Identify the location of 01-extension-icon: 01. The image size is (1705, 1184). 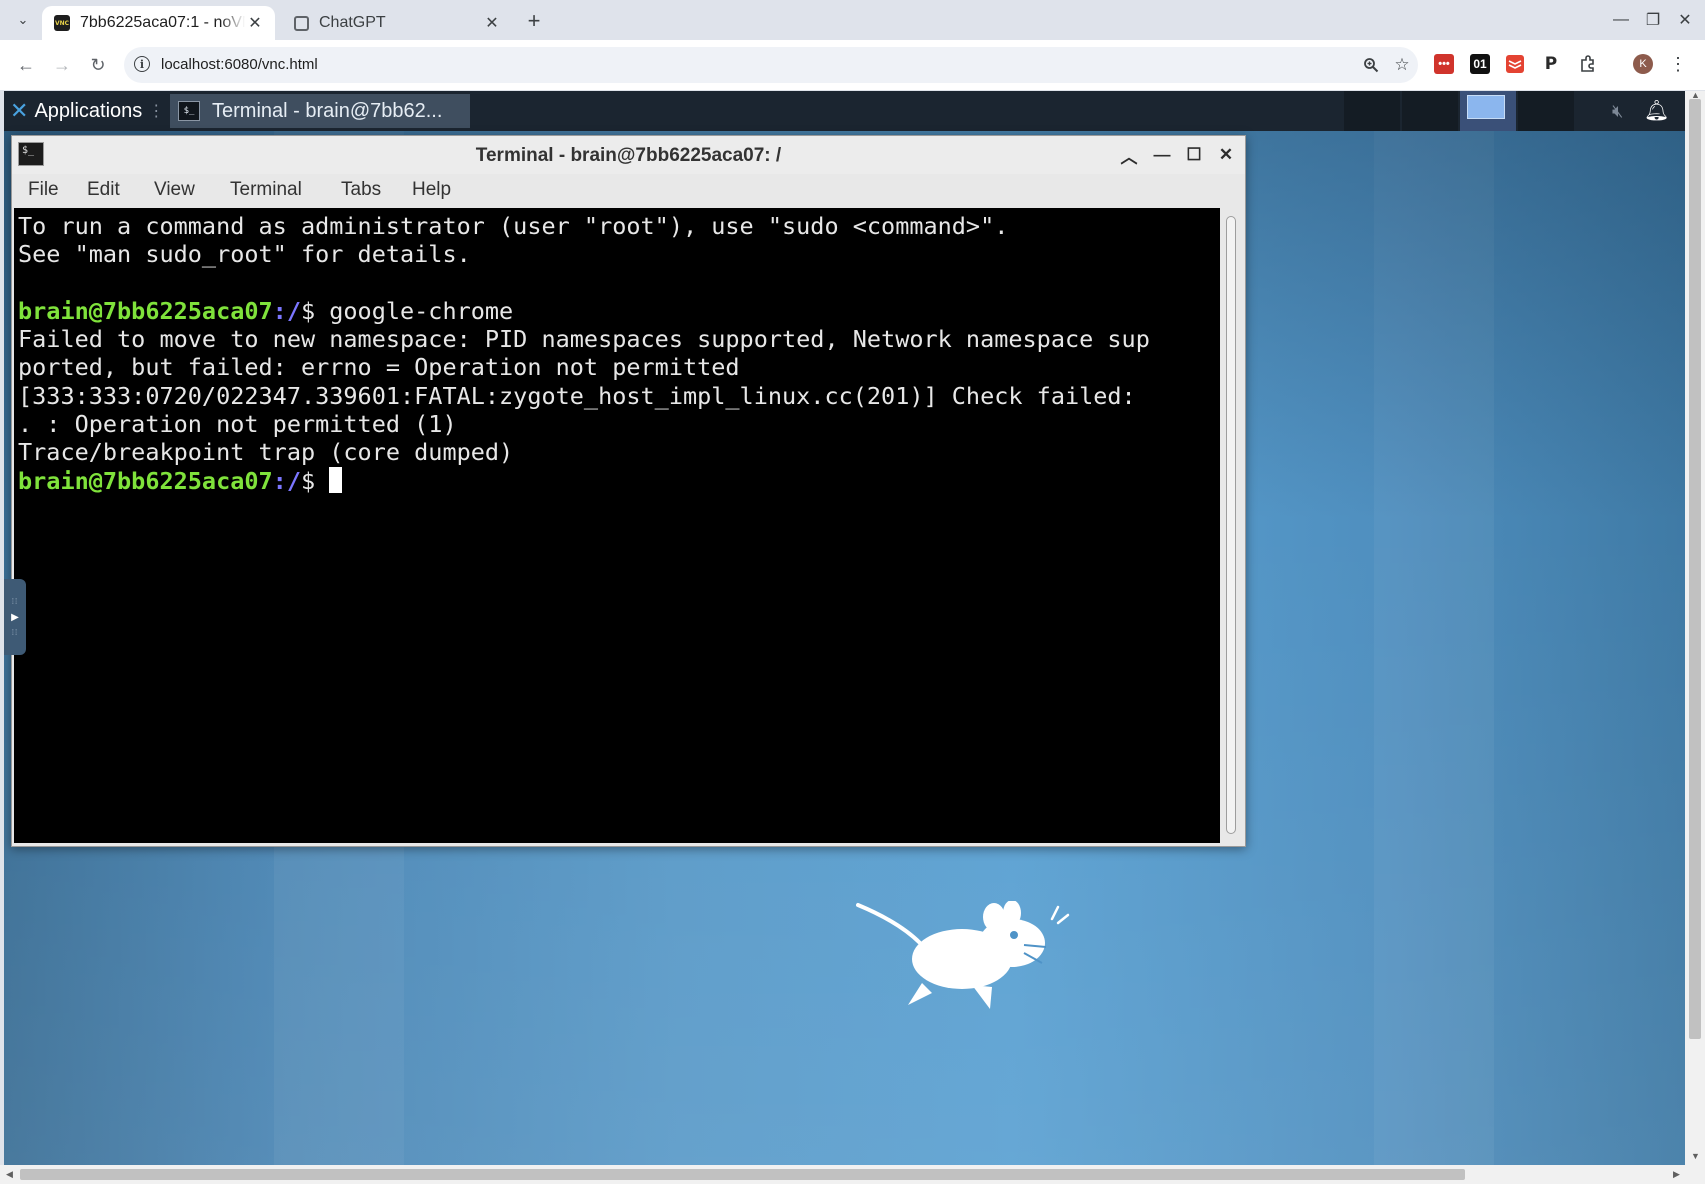
(1480, 64).